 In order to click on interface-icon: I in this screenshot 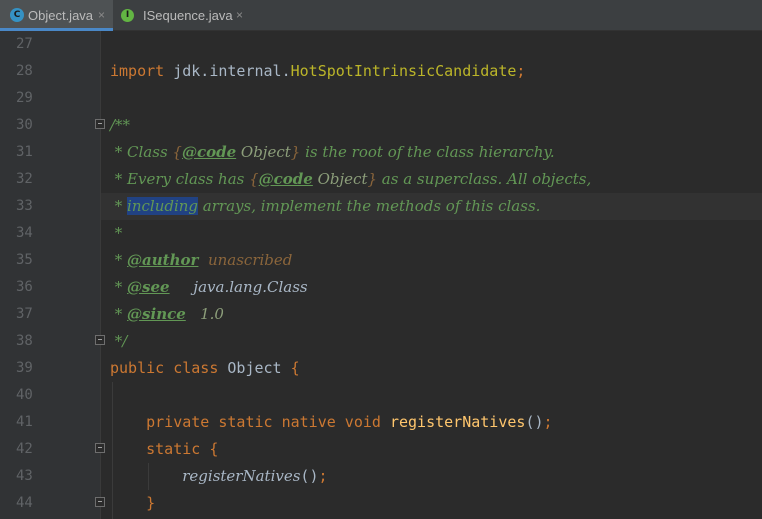, I will do `click(127, 15)`.